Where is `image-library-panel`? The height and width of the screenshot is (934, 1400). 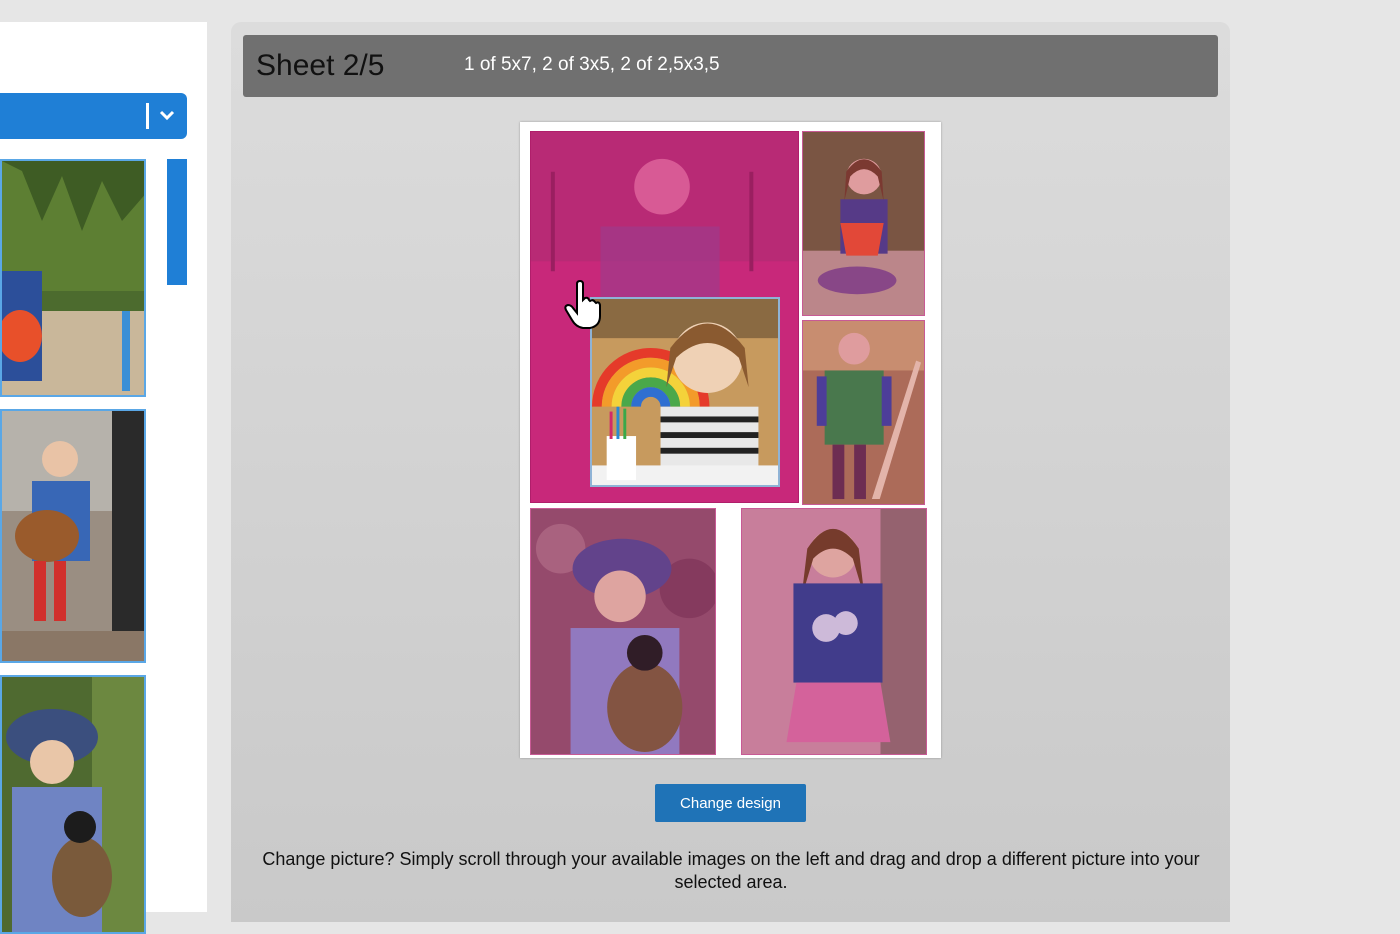 image-library-panel is located at coordinates (103, 478).